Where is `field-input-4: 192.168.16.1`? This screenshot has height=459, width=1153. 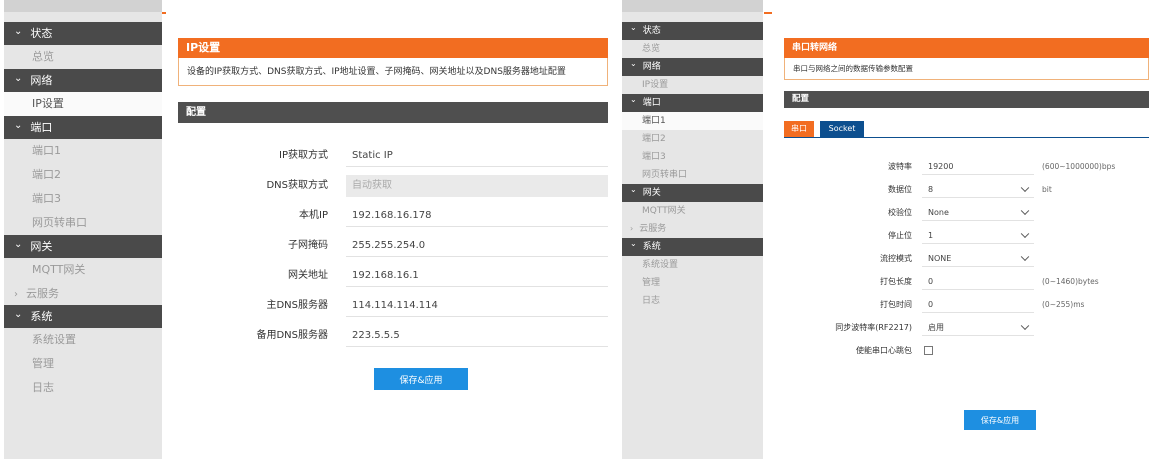 field-input-4: 192.168.16.1 is located at coordinates (477, 276).